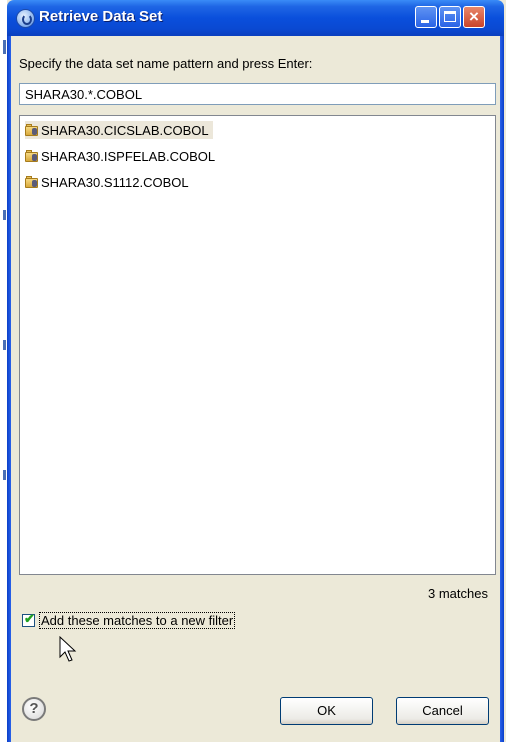  I want to click on pattern-input, so click(257, 94).